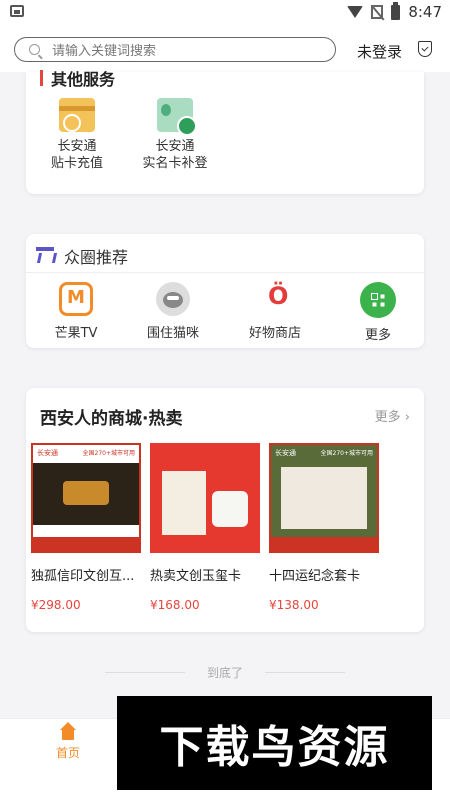 This screenshot has width=450, height=801. Describe the element at coordinates (175, 49) in the screenshot. I see `search-input: 请输入关键词搜索` at that location.